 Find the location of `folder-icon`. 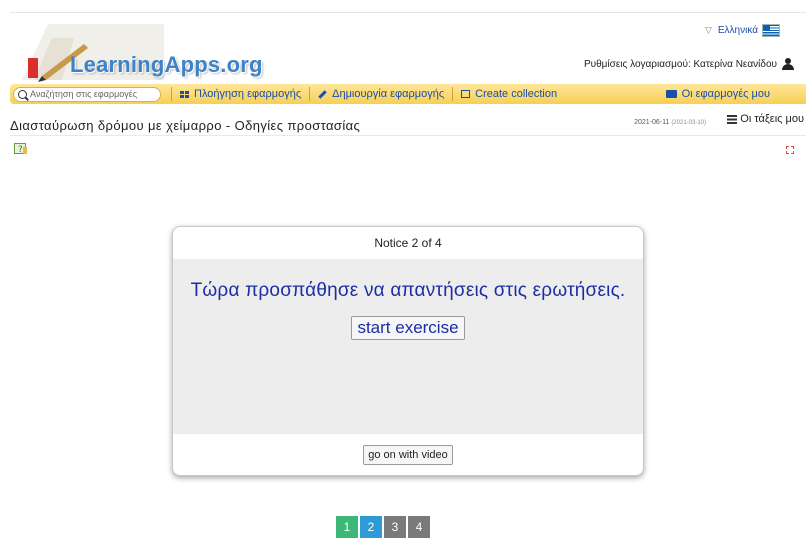

folder-icon is located at coordinates (671, 94).